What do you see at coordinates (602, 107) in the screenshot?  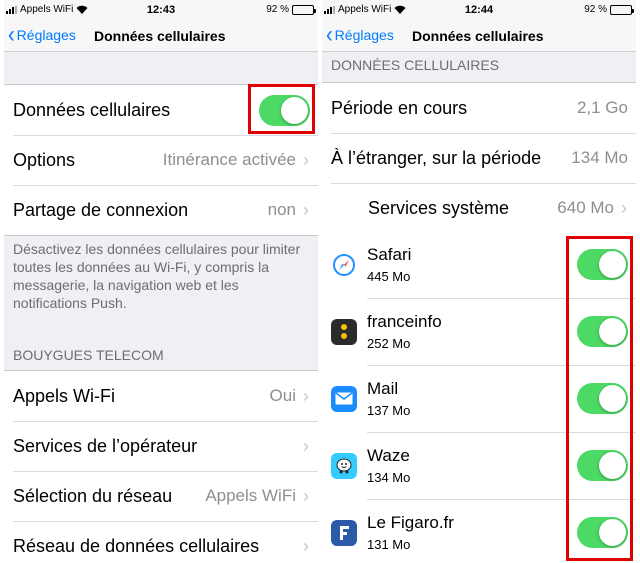 I see `current-period-value: 2,1 Go` at bounding box center [602, 107].